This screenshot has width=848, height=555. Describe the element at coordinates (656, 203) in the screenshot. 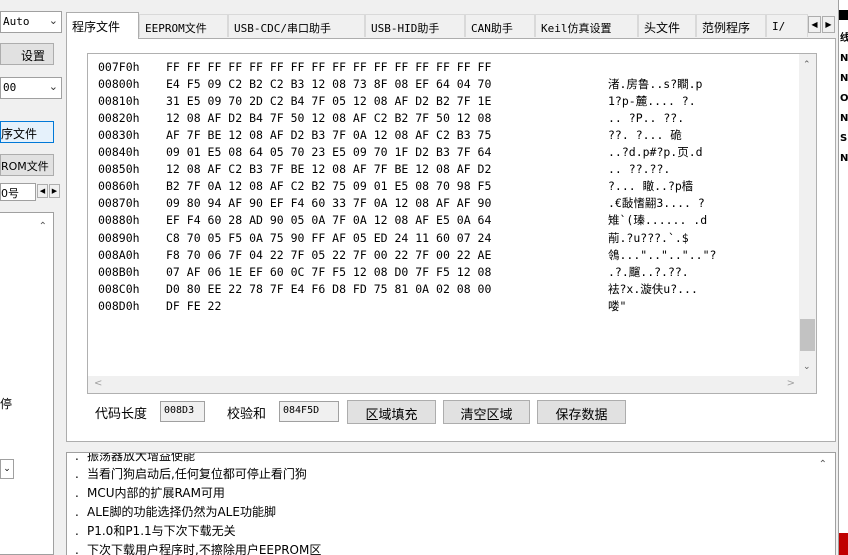

I see `hex-row-ascii: .€敮愭翤3.... ?` at that location.